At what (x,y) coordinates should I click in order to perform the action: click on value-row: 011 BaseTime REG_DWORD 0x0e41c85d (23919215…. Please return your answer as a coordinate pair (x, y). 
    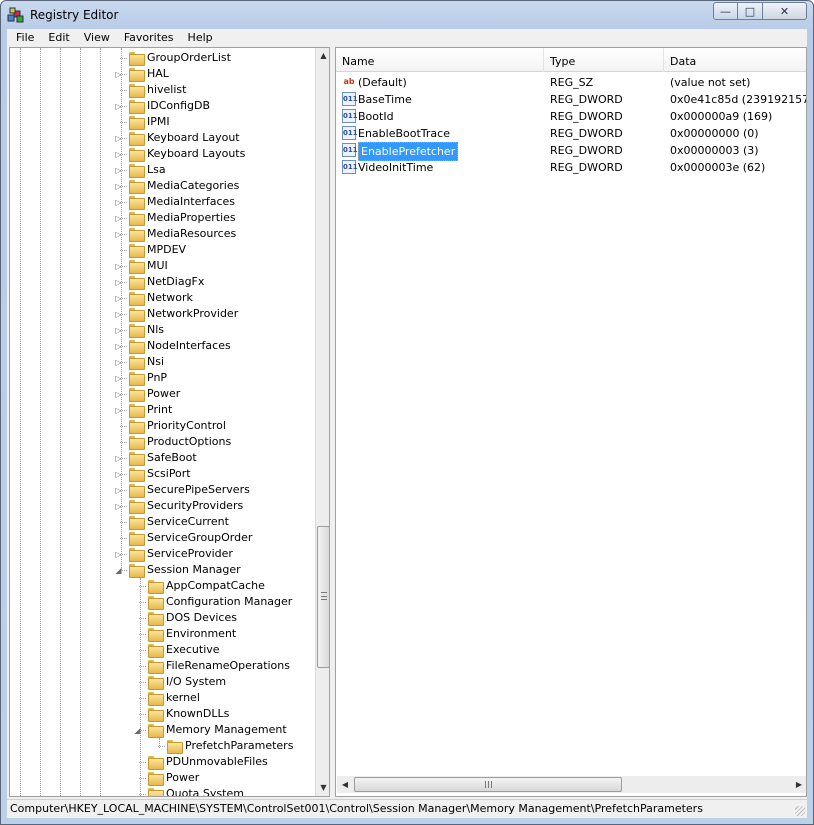
    Looking at the image, I should click on (571, 99).